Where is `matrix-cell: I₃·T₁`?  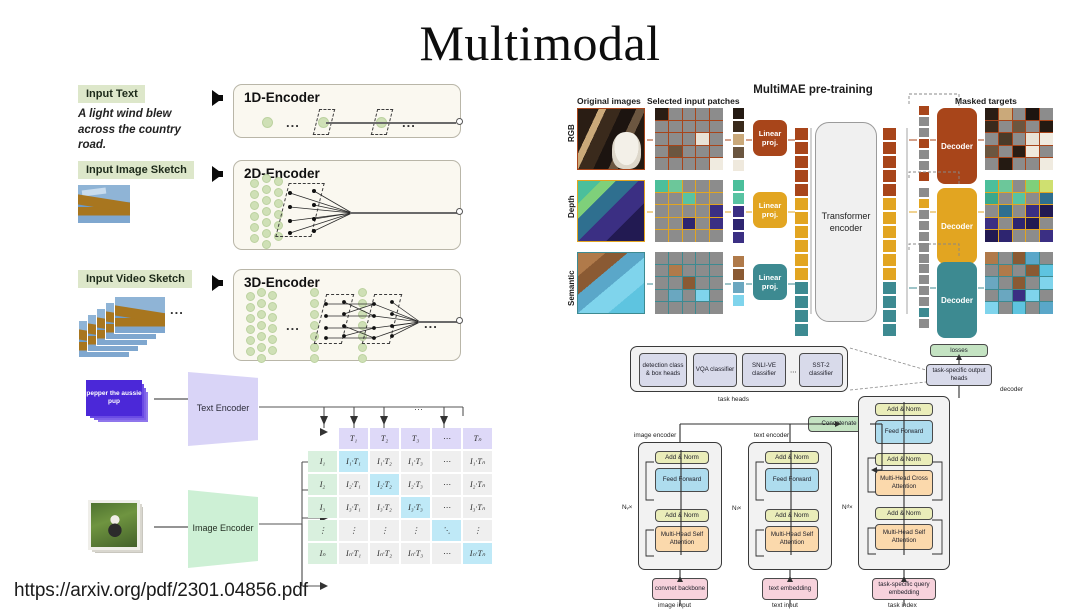 matrix-cell: I₃·T₁ is located at coordinates (353, 507).